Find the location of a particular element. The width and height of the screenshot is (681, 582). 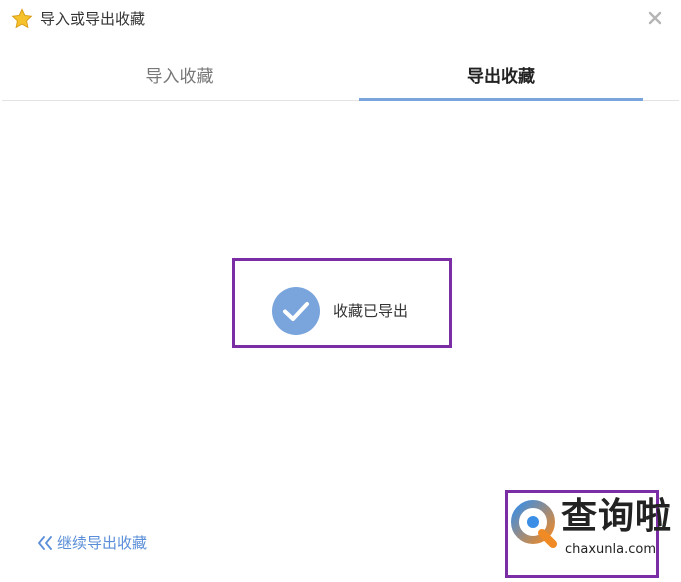

title-bar: 导入或导出收藏 is located at coordinates (340, 20).